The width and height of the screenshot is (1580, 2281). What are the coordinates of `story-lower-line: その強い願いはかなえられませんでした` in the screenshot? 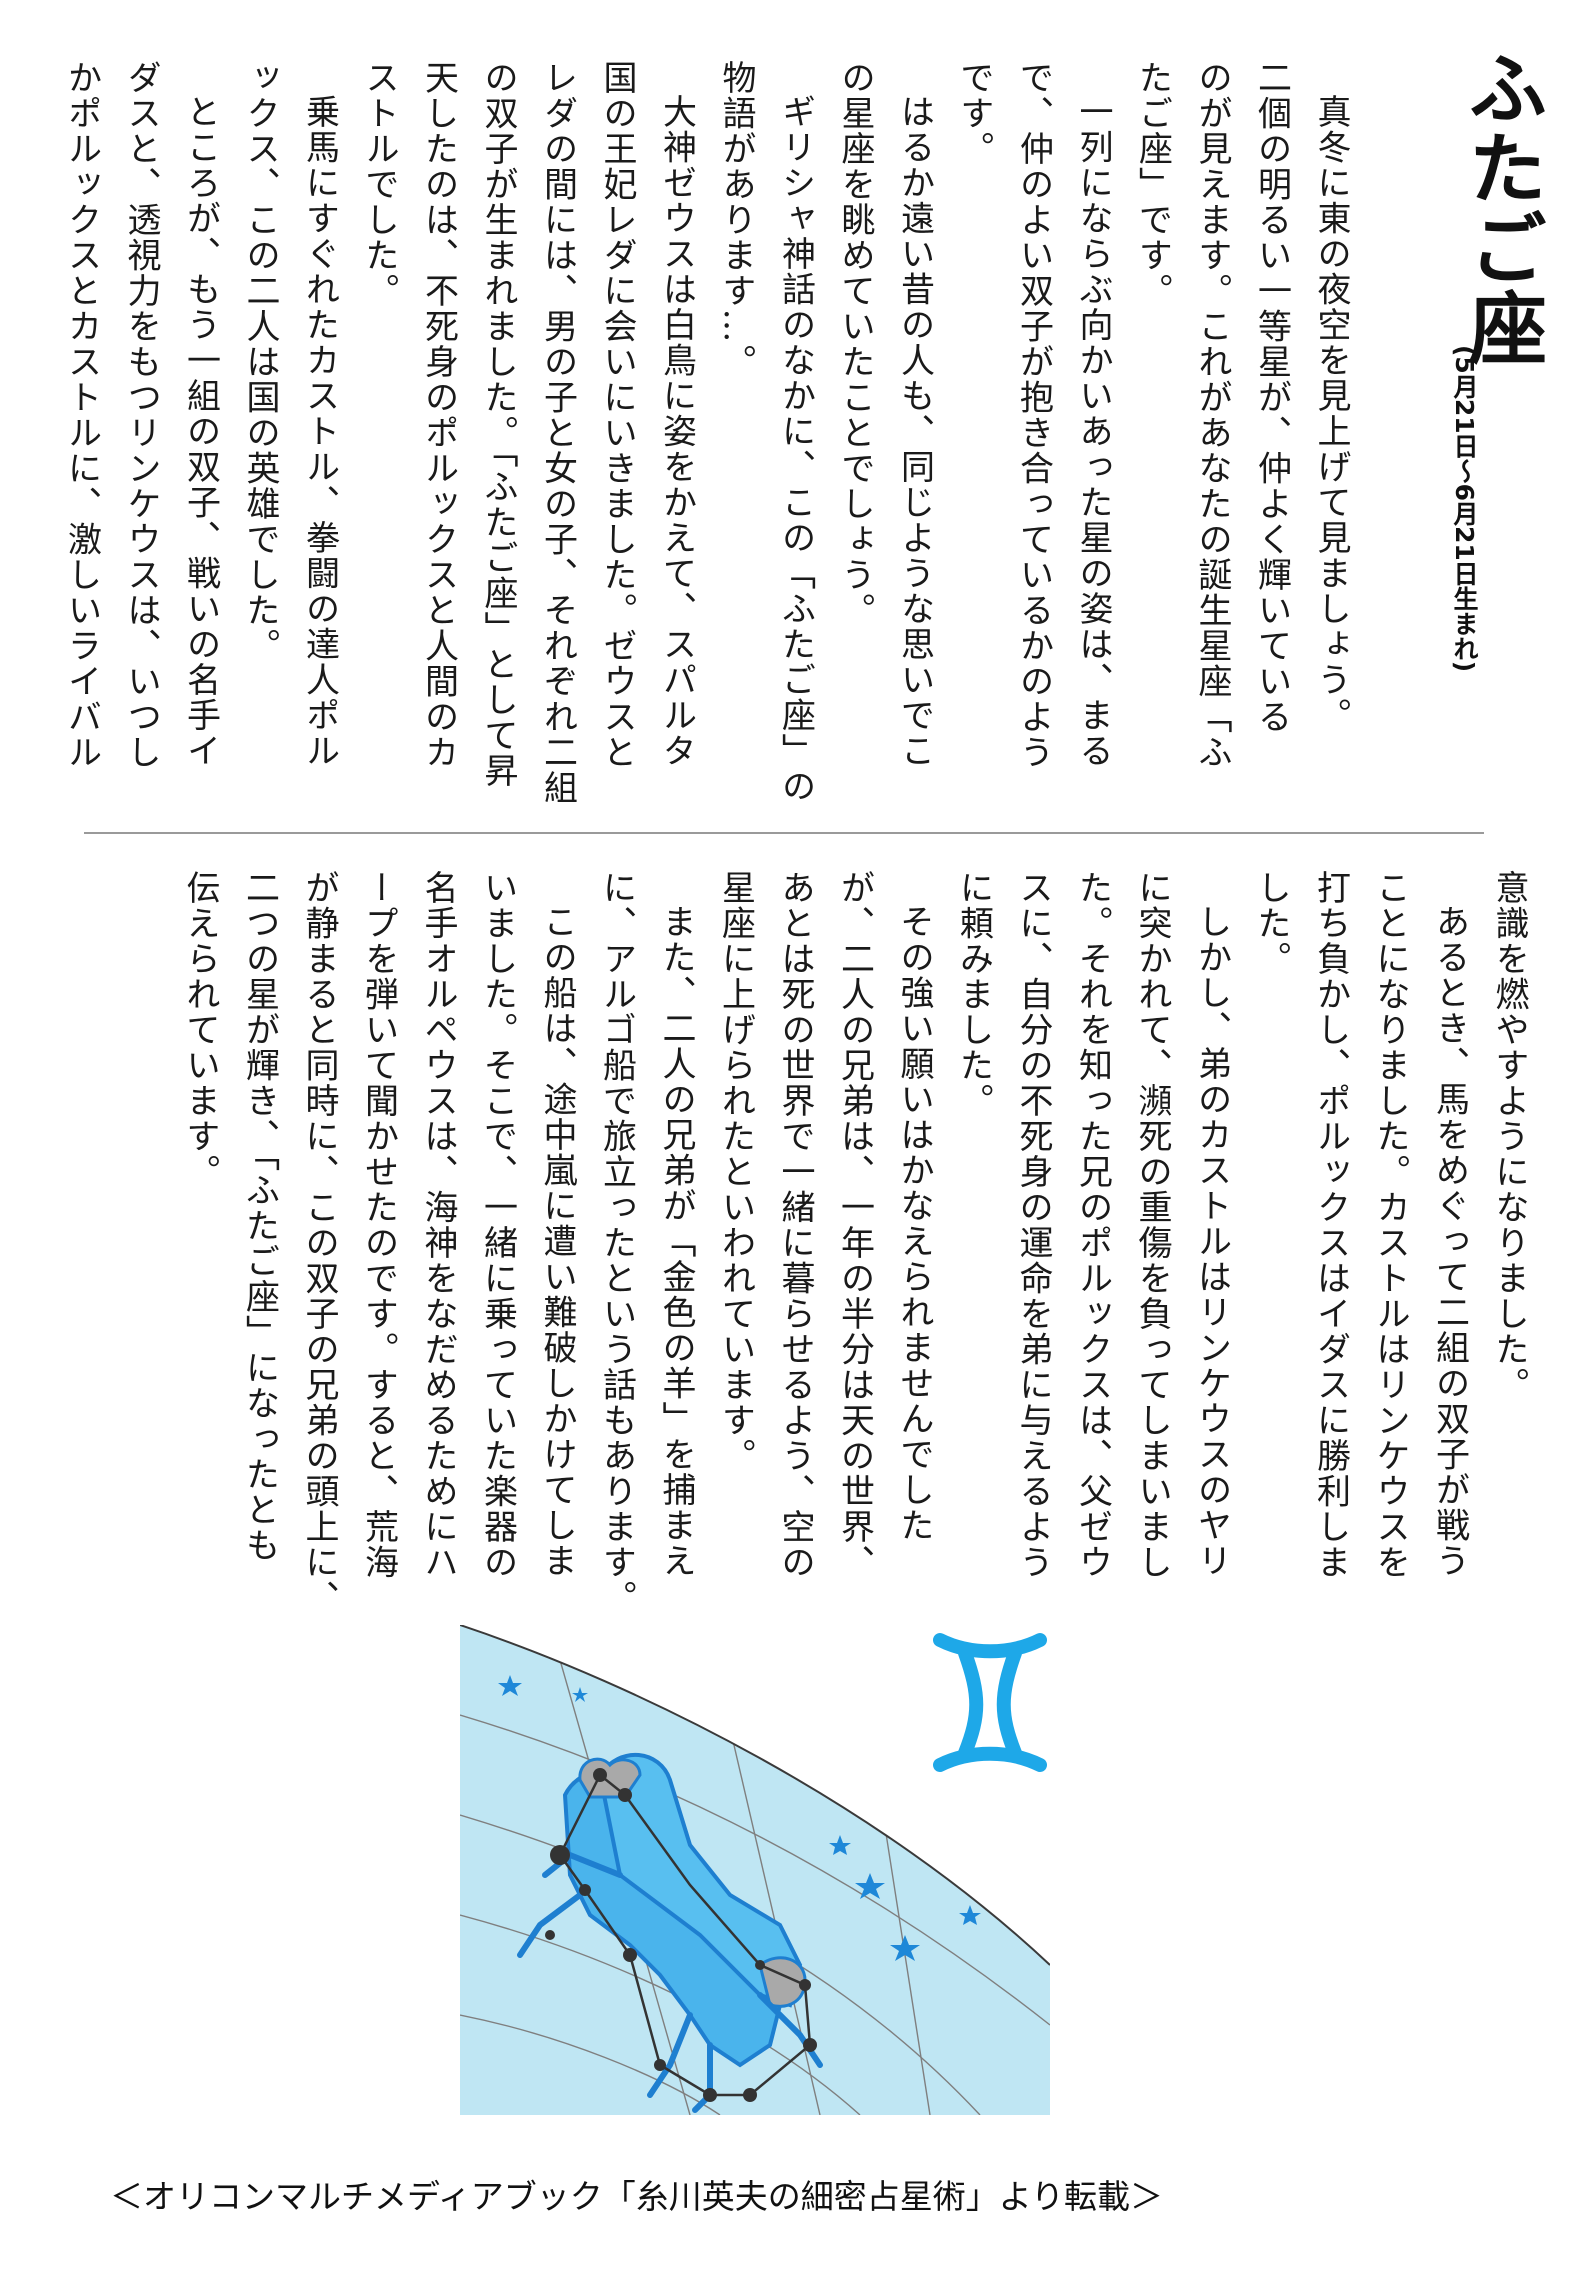 It's located at (914, 1223).